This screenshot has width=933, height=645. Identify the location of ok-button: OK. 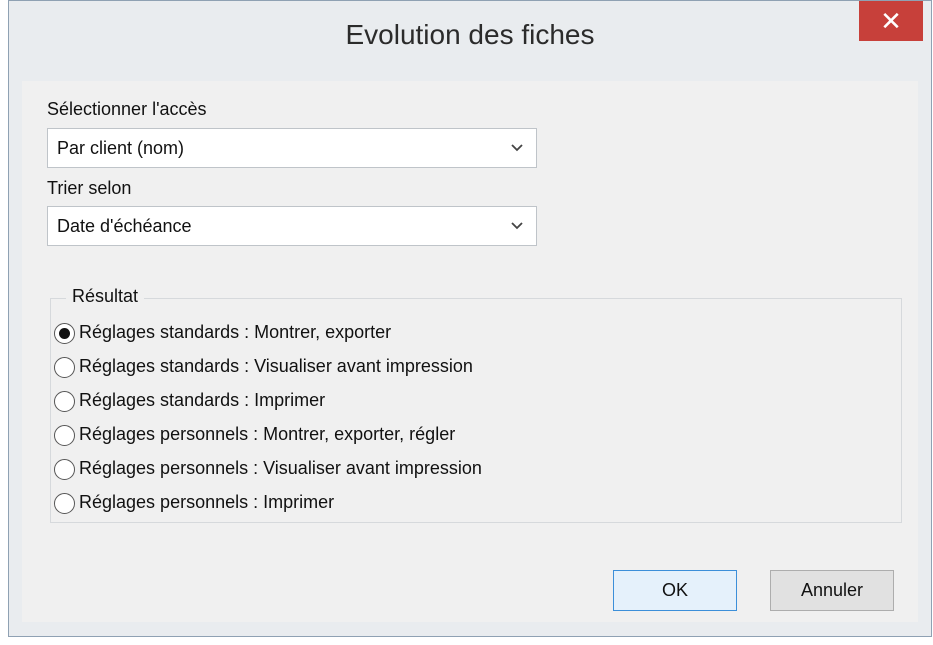
(675, 590).